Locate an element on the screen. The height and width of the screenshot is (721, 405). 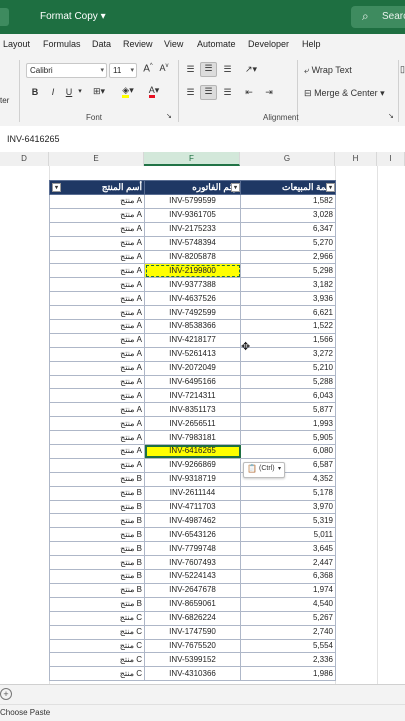
sales-cell: 1,993 is located at coordinates (288, 424).